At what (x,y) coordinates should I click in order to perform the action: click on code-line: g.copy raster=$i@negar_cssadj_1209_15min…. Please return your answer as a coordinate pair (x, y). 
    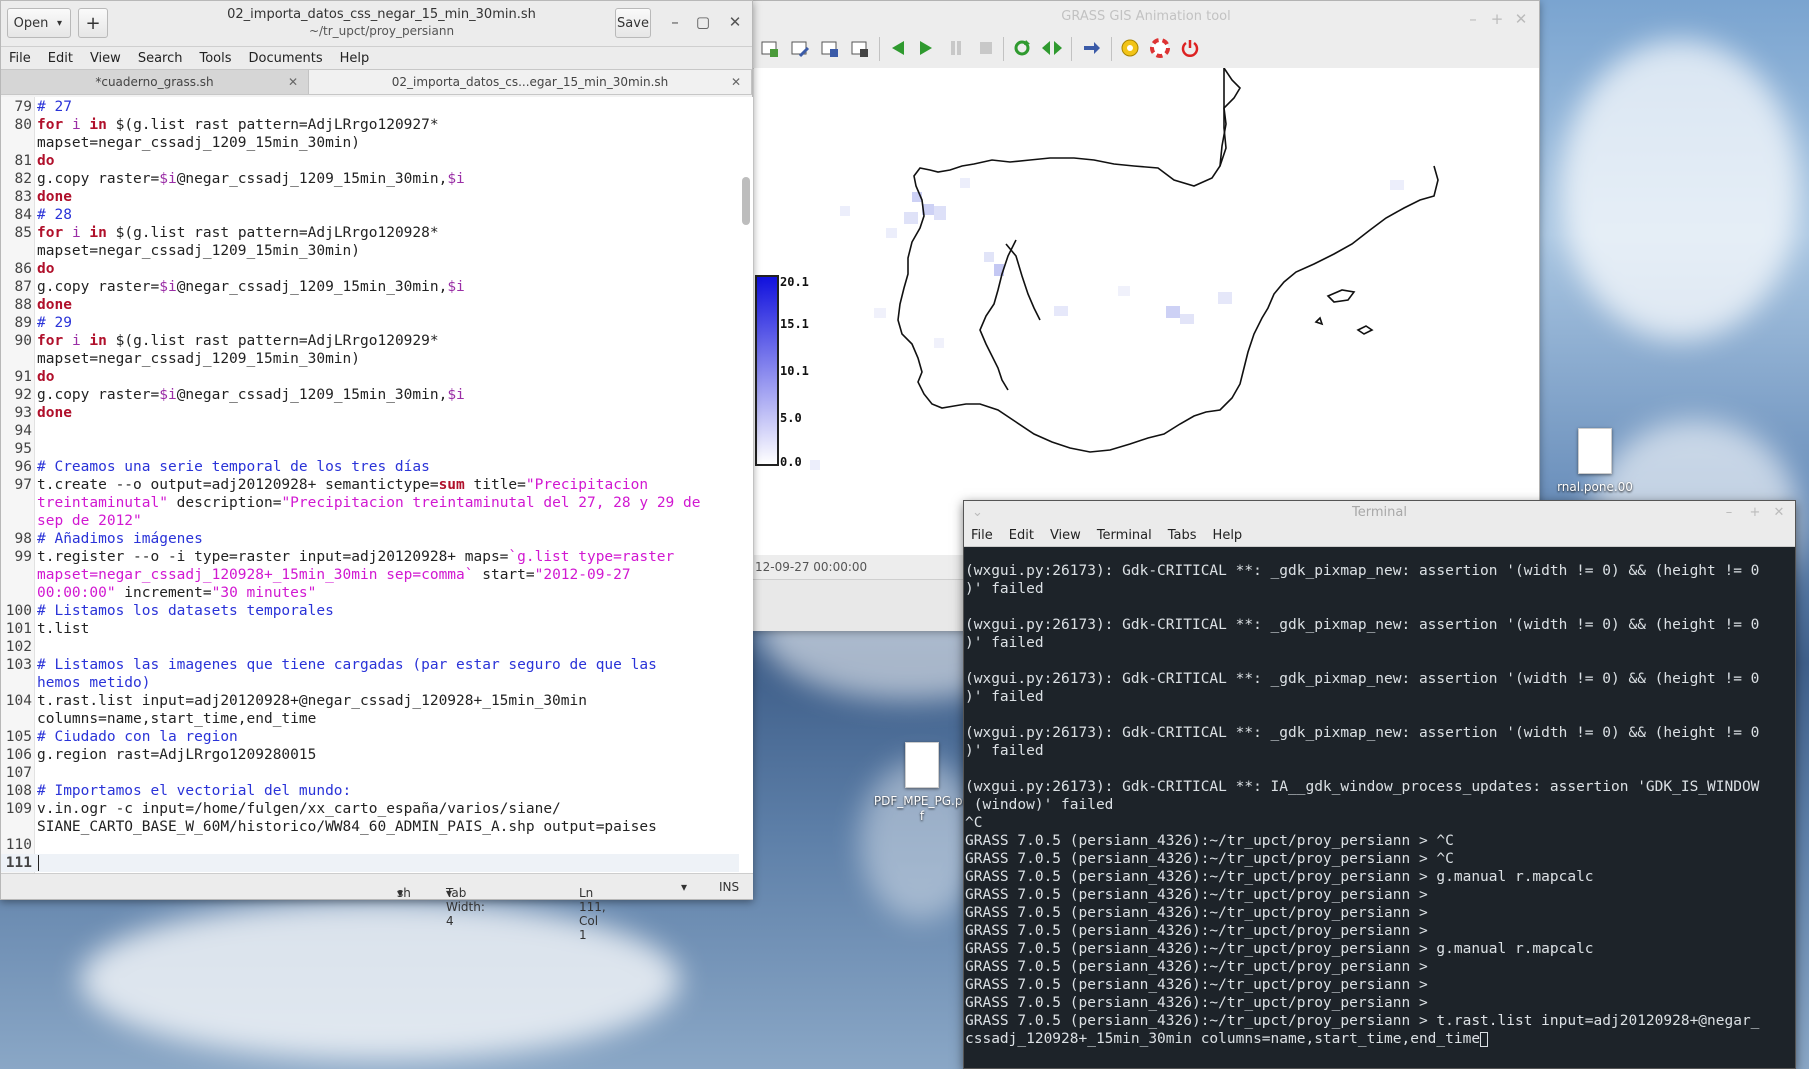
    Looking at the image, I should click on (251, 179).